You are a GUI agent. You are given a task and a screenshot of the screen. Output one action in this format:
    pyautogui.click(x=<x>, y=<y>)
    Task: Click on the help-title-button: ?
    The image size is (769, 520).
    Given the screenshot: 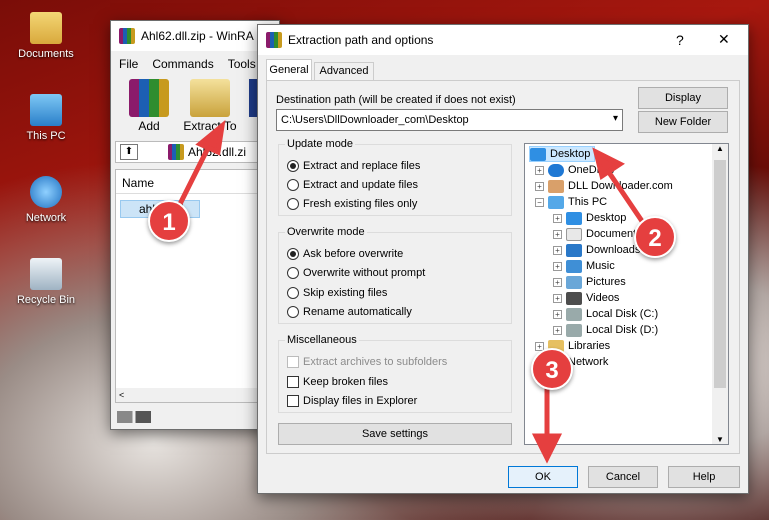 What is the action you would take?
    pyautogui.click(x=680, y=40)
    